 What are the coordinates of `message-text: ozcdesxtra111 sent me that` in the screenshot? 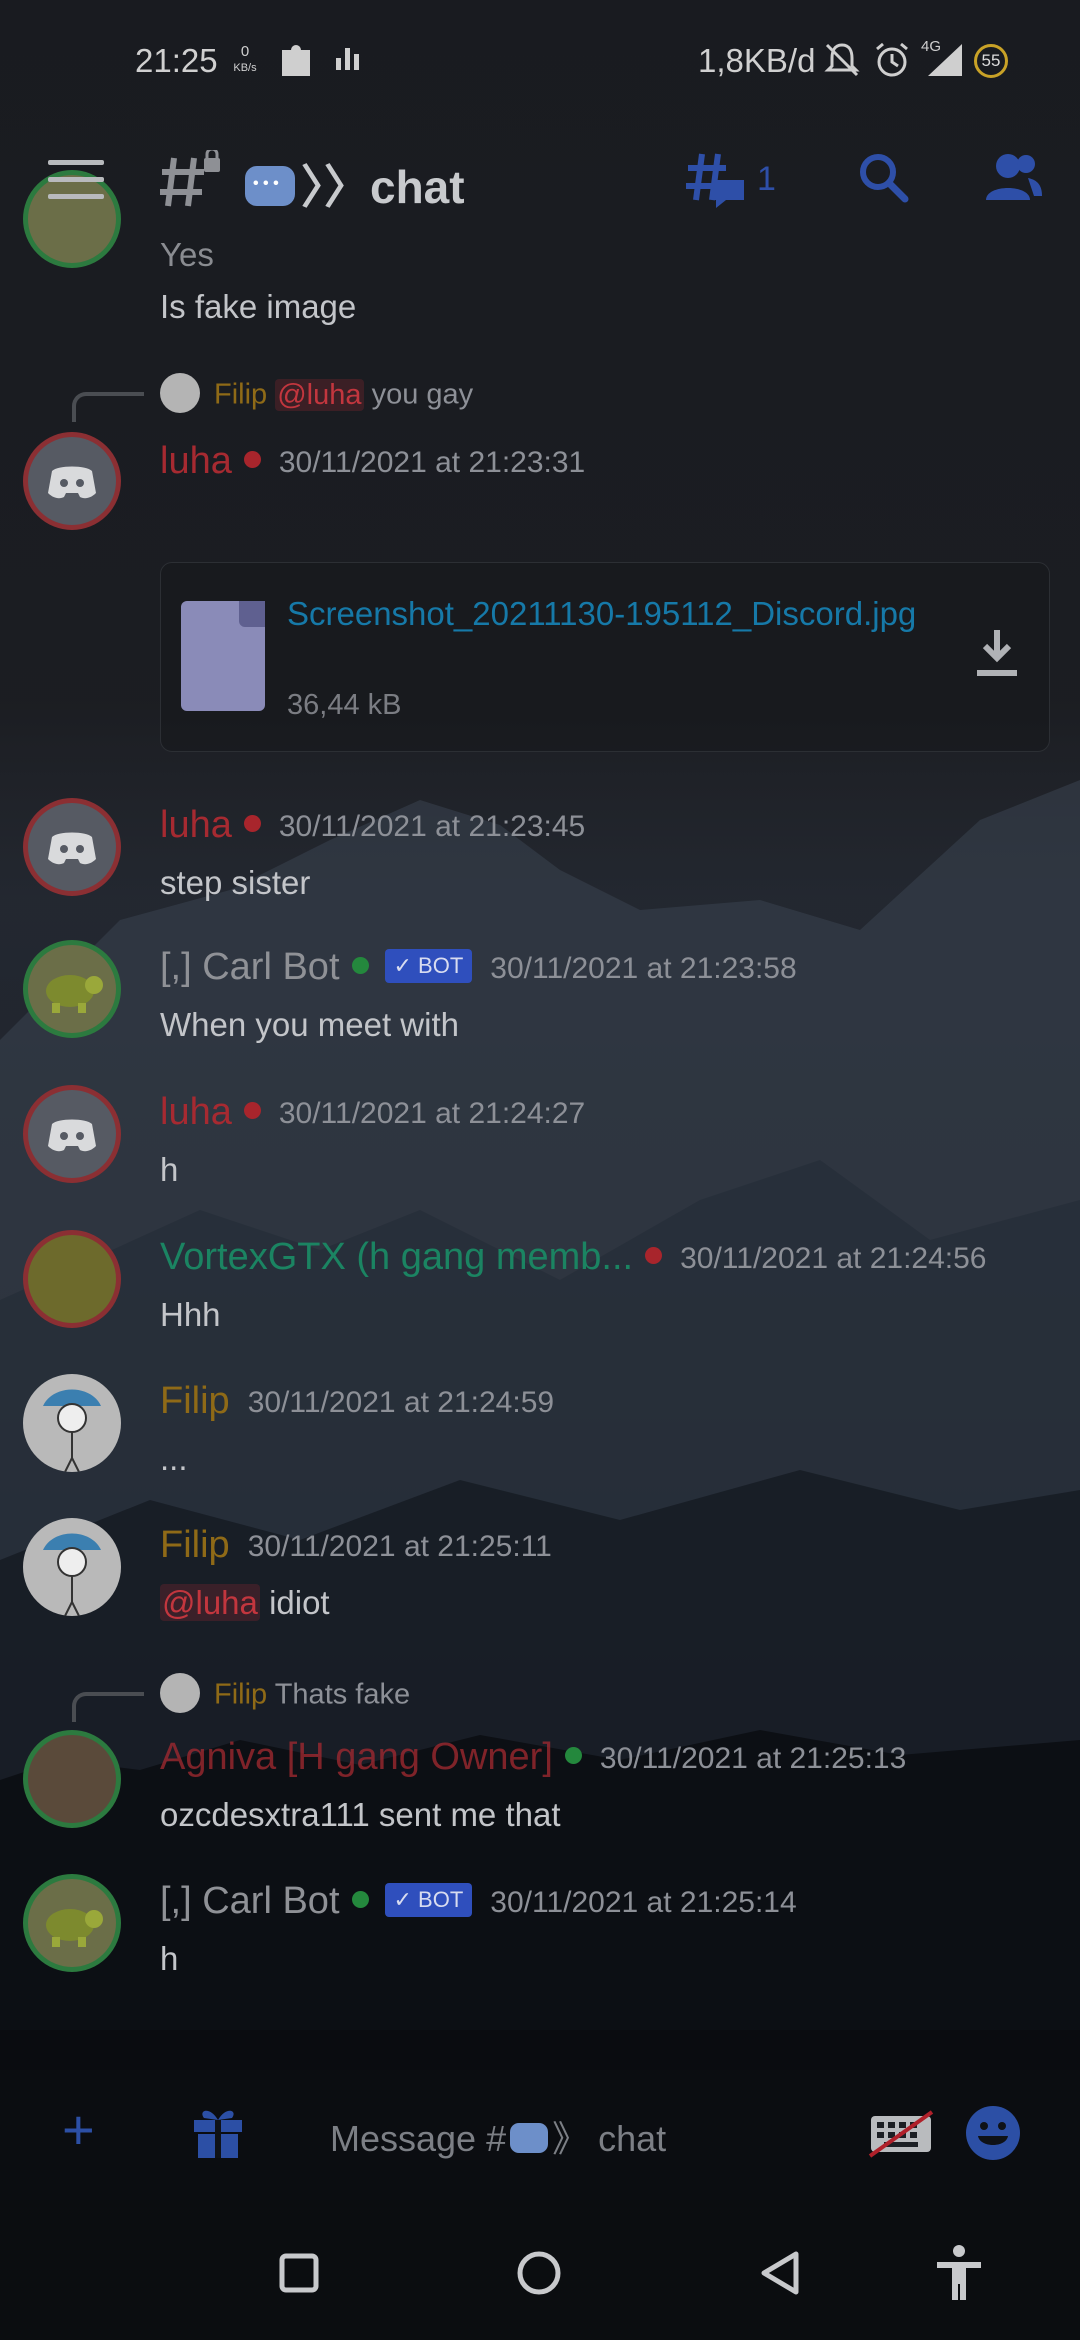 It's located at (360, 1814).